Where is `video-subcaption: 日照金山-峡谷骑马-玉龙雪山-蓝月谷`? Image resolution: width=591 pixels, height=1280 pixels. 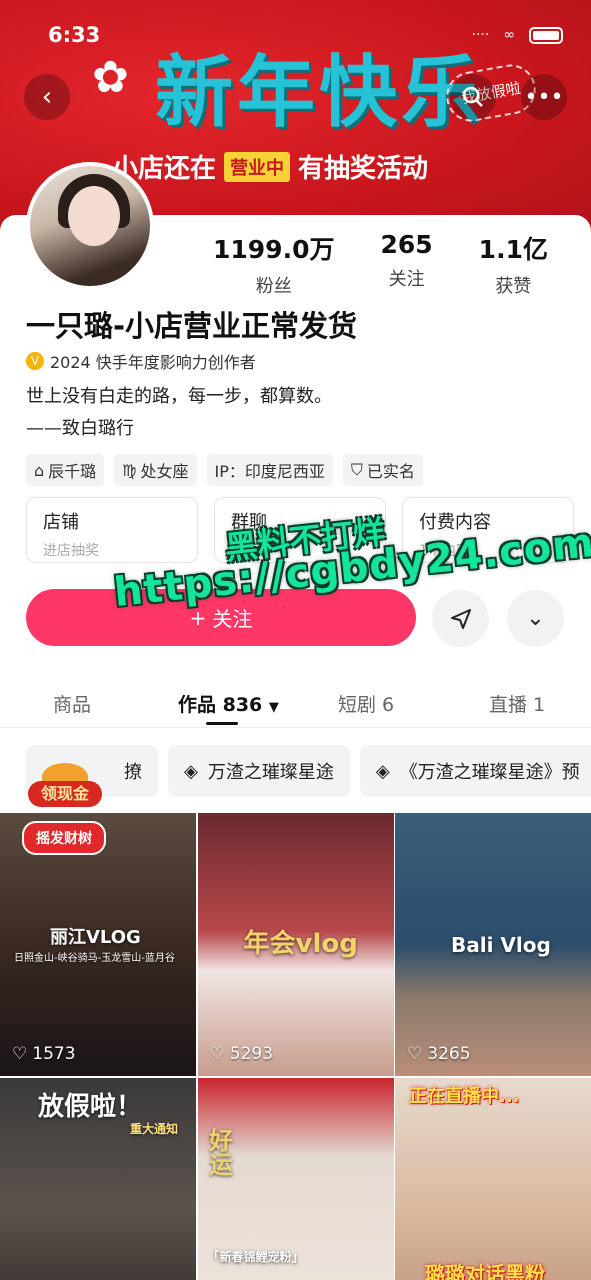 video-subcaption: 日照金山-峡谷骑马-玉龙雪山-蓝月谷 is located at coordinates (94, 958).